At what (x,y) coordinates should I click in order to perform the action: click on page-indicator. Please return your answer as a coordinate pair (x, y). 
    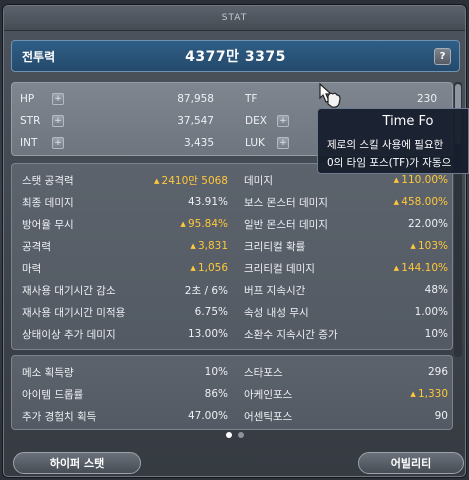
    Looking at the image, I should click on (234, 435).